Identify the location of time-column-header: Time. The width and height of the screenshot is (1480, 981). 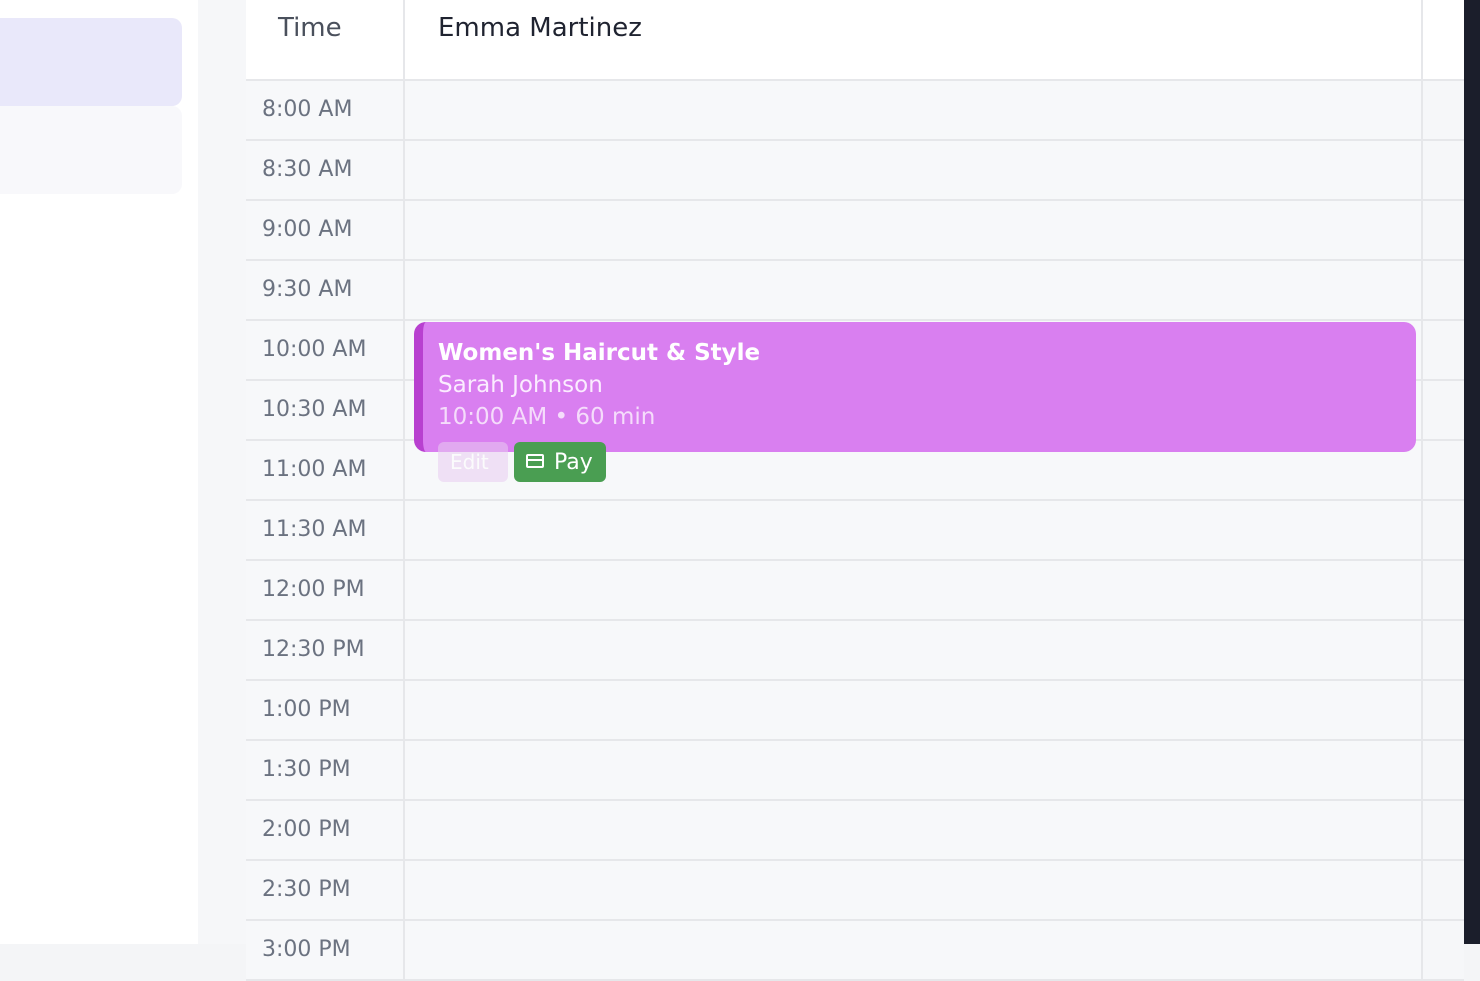
(325, 40).